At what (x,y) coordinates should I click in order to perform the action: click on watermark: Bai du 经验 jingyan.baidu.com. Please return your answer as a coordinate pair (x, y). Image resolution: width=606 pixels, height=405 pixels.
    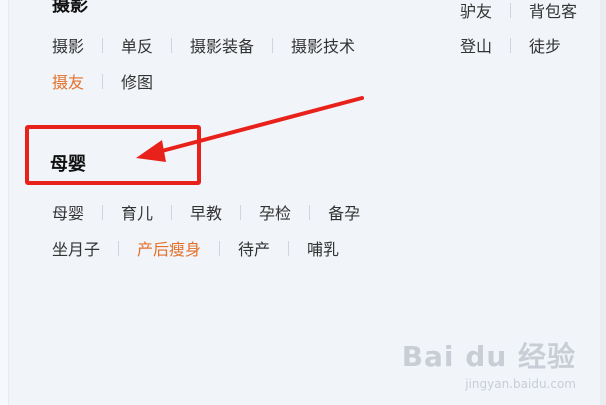
    Looking at the image, I should click on (489, 363).